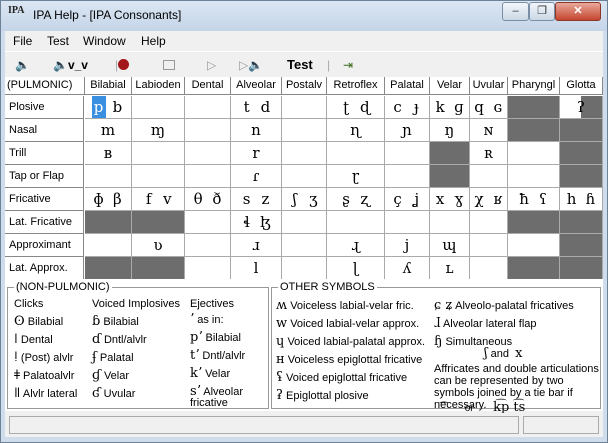 The image size is (608, 443). What do you see at coordinates (229, 373) in the screenshot?
I see `symbol-item: kʼ Velar` at bounding box center [229, 373].